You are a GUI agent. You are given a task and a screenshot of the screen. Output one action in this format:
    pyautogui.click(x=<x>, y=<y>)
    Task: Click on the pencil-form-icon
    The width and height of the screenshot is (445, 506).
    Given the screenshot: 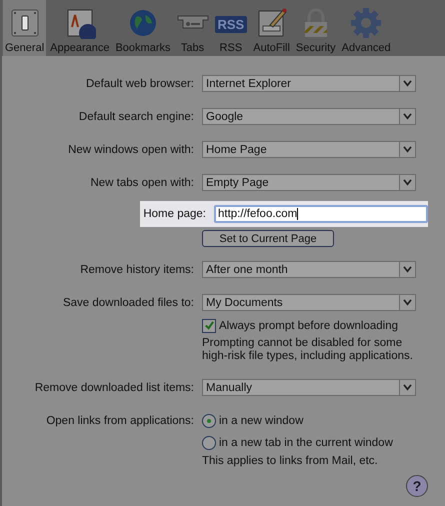 What is the action you would take?
    pyautogui.click(x=272, y=23)
    